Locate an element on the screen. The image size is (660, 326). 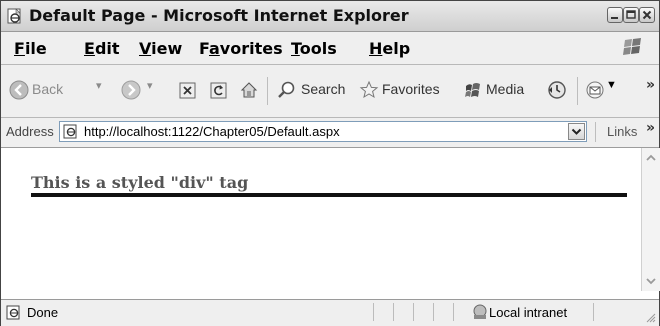
address-separator is located at coordinates (595, 132).